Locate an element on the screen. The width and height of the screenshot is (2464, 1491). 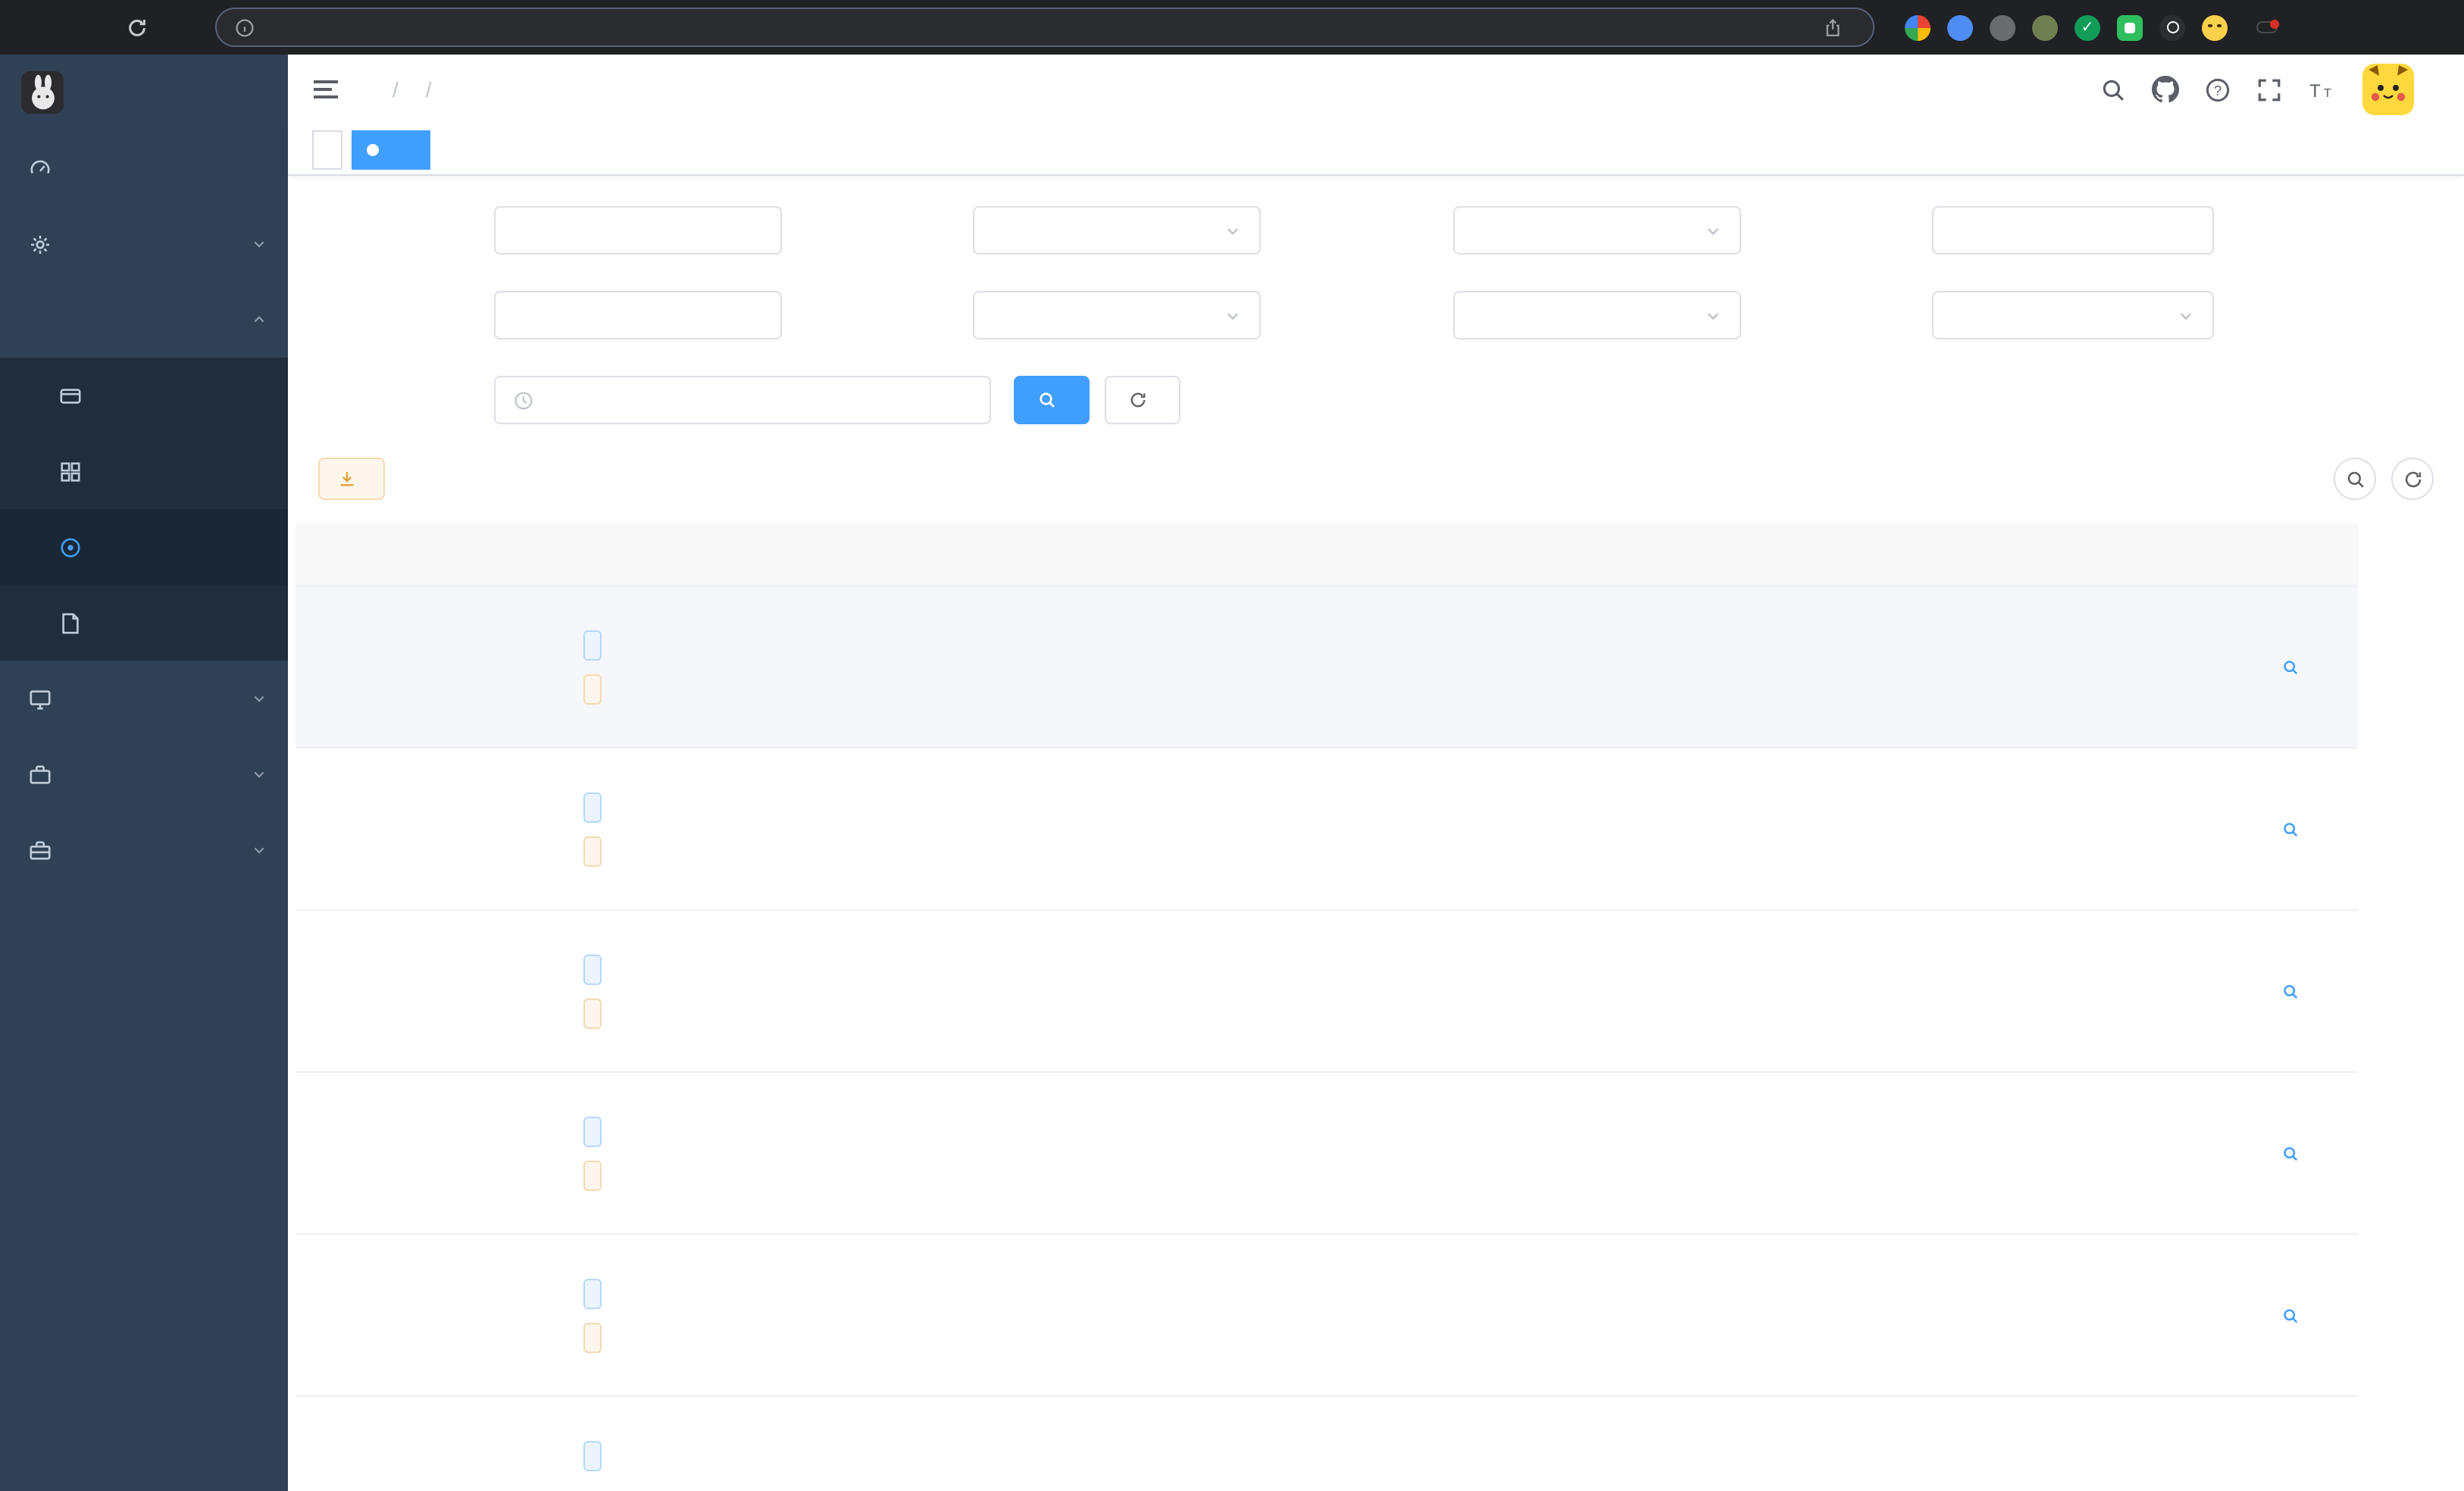
pay-status-filter-select is located at coordinates (1117, 315).